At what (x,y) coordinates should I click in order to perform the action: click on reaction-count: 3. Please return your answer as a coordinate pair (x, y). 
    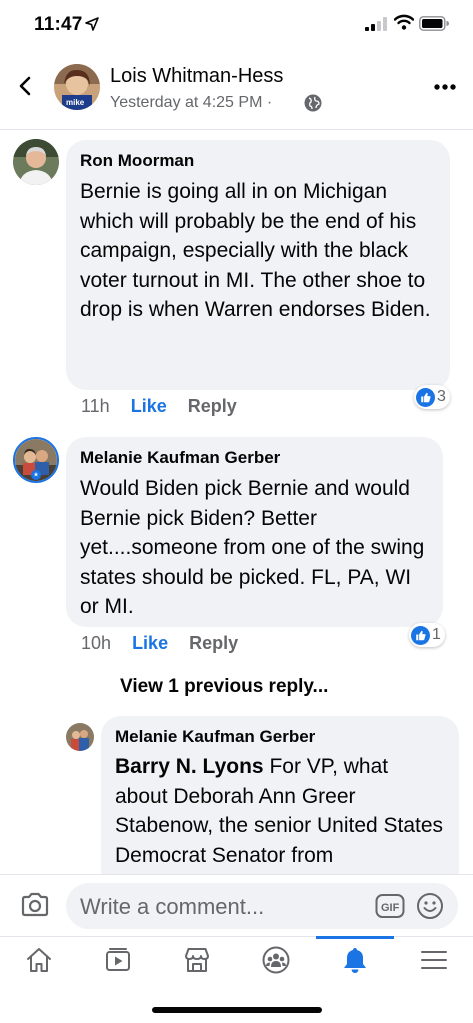
    Looking at the image, I should click on (432, 397).